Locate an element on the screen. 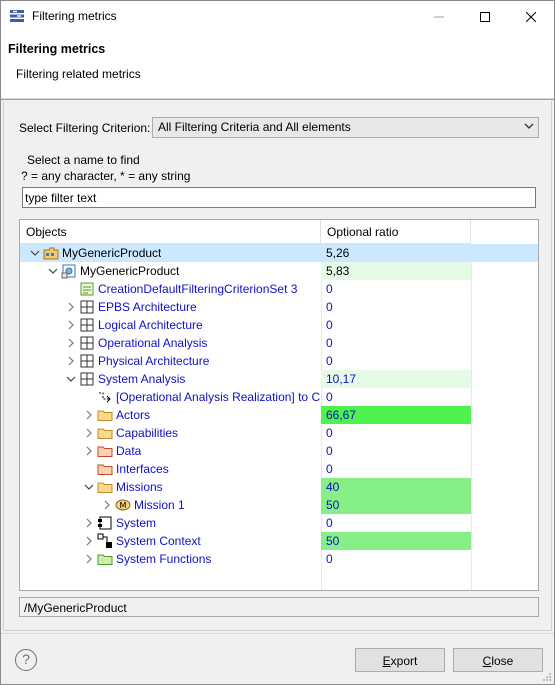 The height and width of the screenshot is (685, 555). tree-row-label: Logical Architecture is located at coordinates (150, 325).